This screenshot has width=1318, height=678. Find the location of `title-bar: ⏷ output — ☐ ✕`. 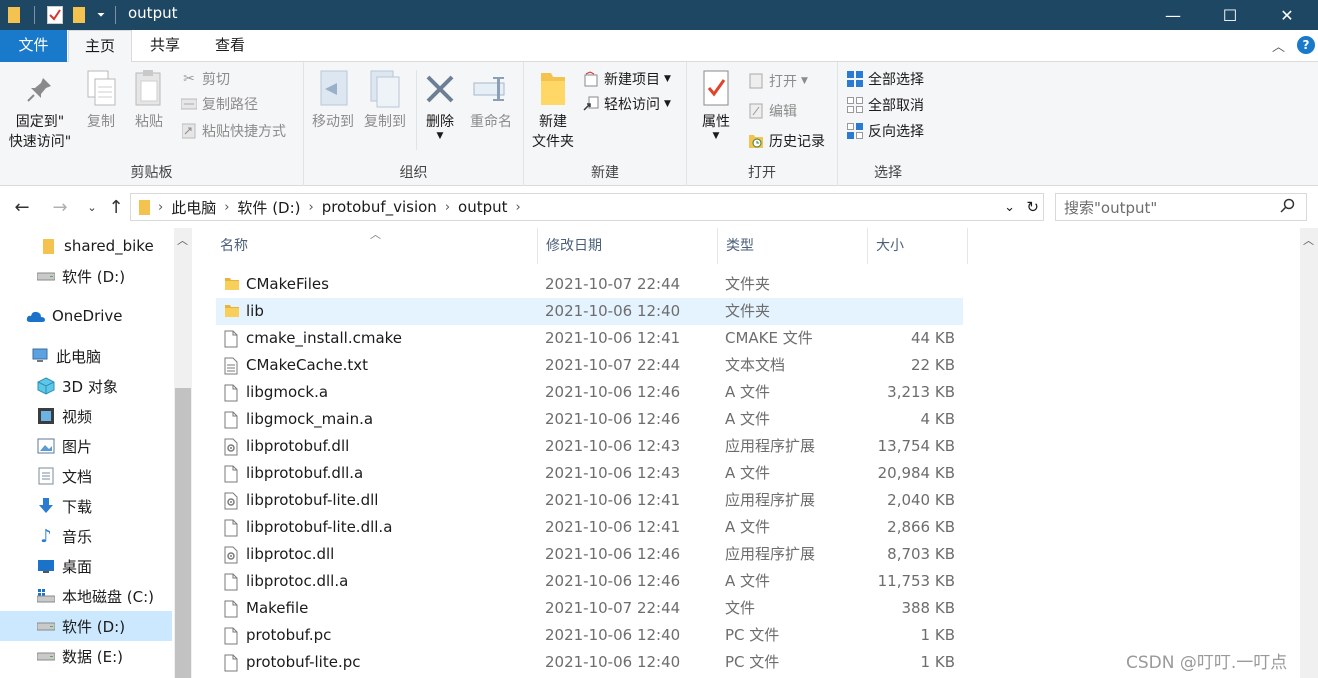

title-bar: ⏷ output — ☐ ✕ is located at coordinates (659, 15).